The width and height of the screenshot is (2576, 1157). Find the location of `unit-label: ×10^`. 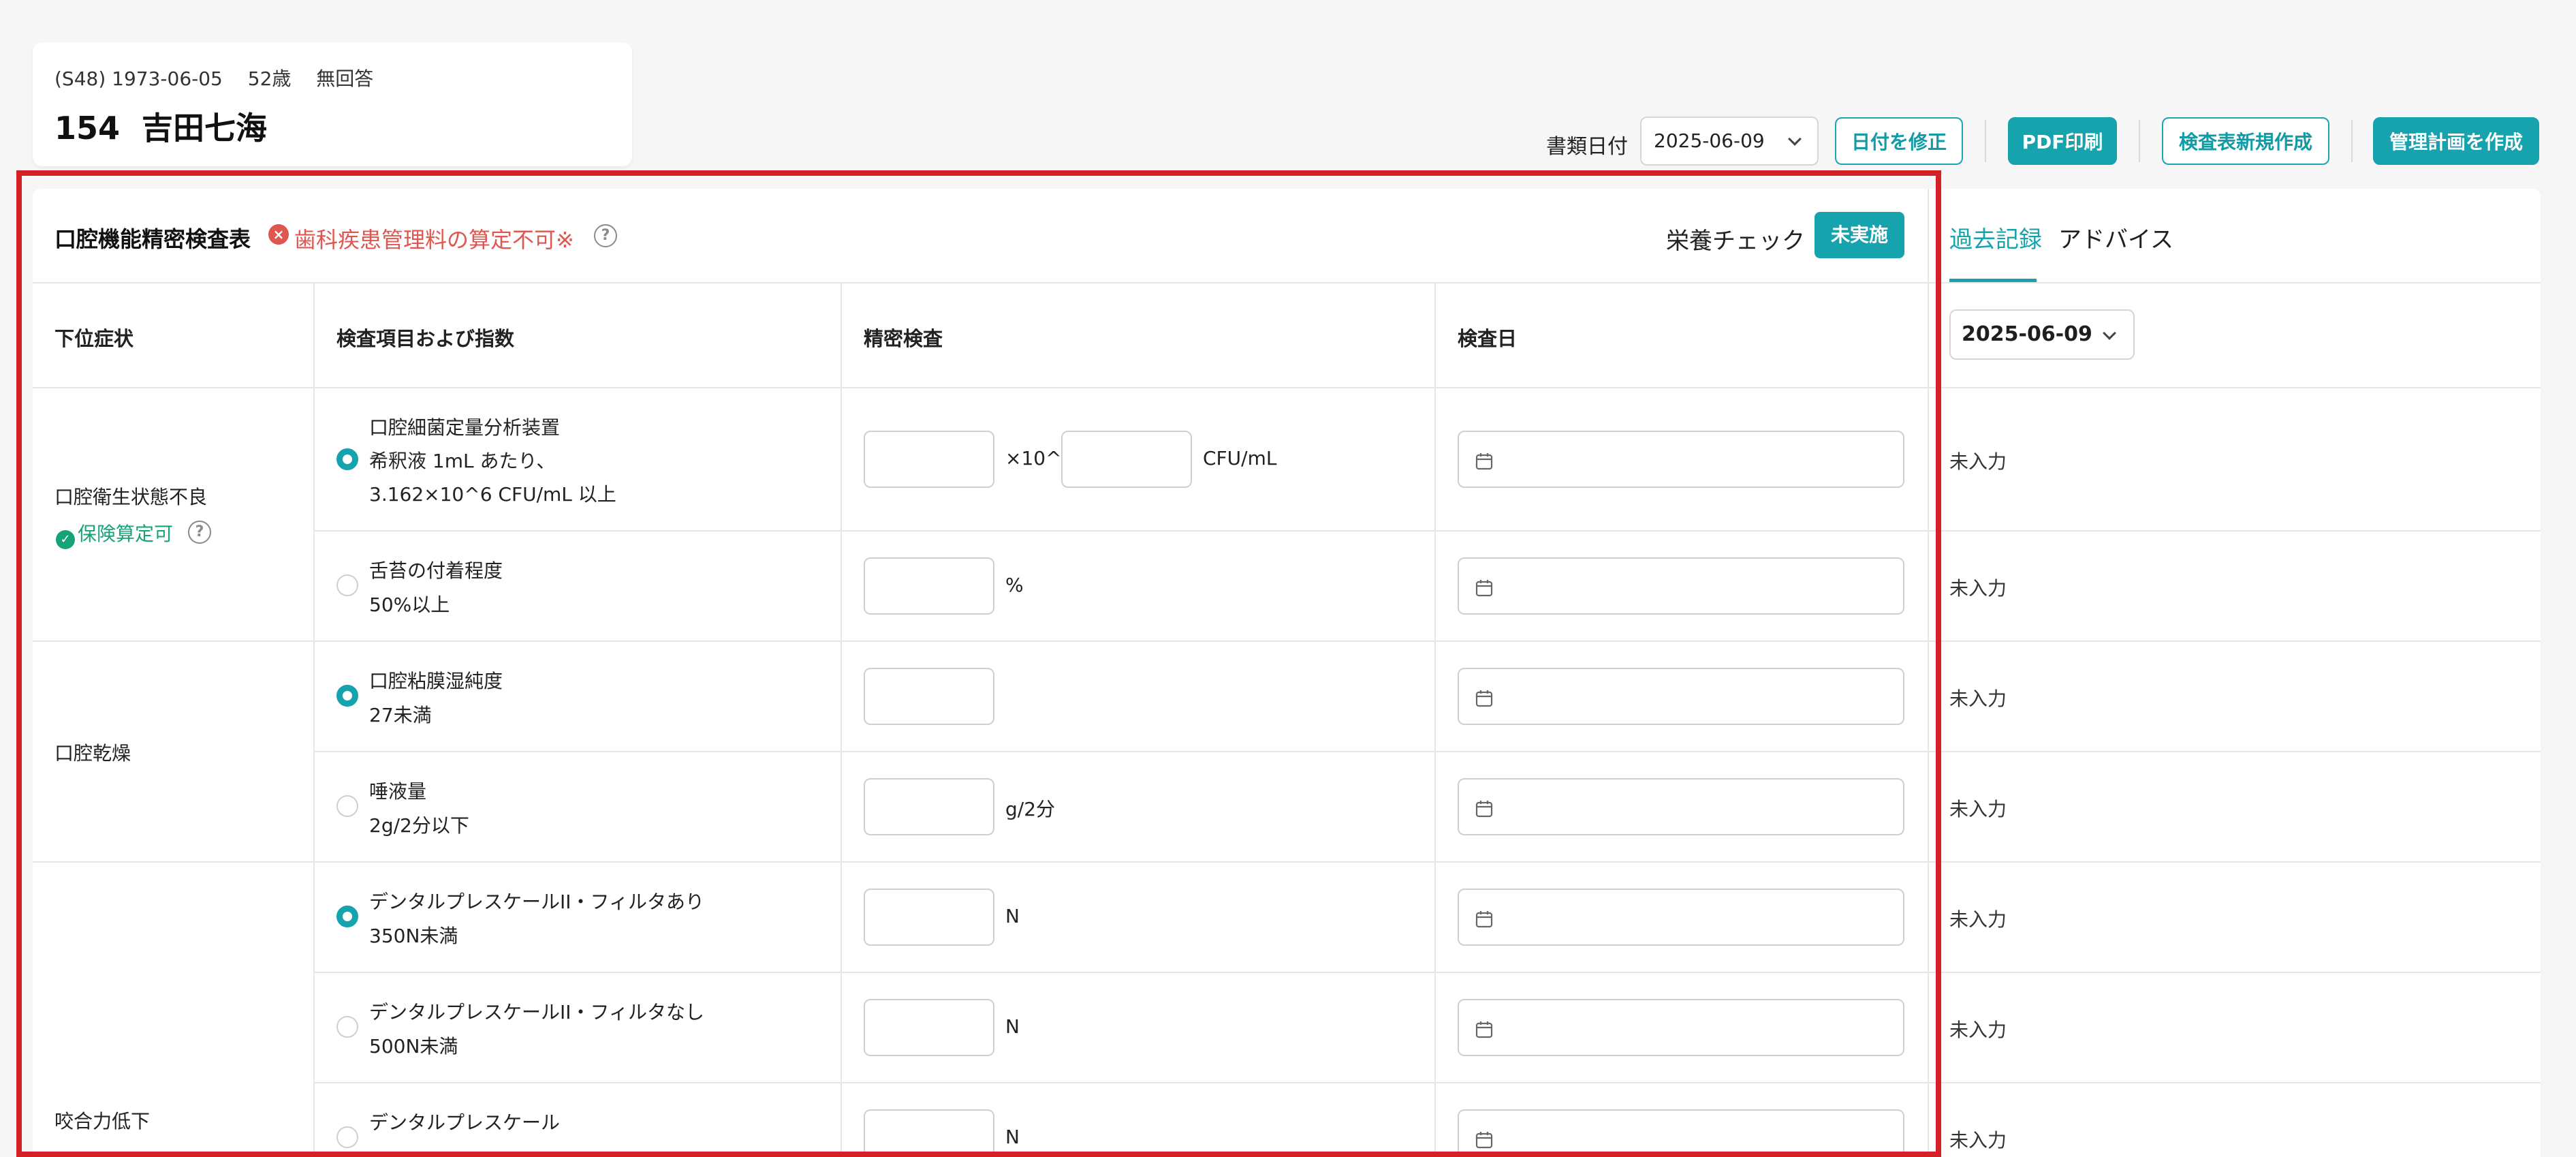

unit-label: ×10^ is located at coordinates (1033, 458).